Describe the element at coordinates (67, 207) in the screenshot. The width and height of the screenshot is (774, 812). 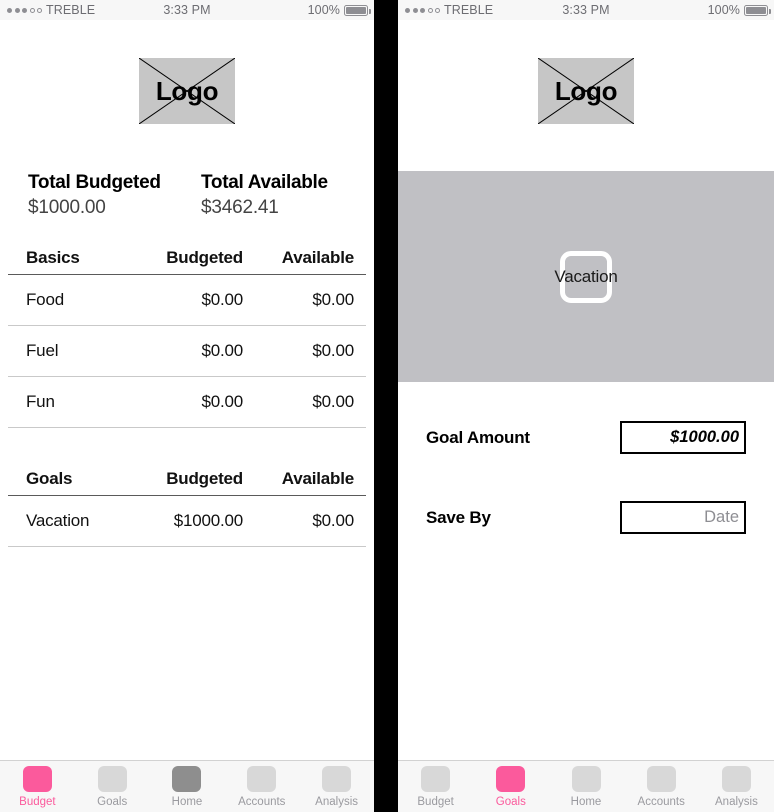
I see `total-budgeted-value: $1000.00` at that location.